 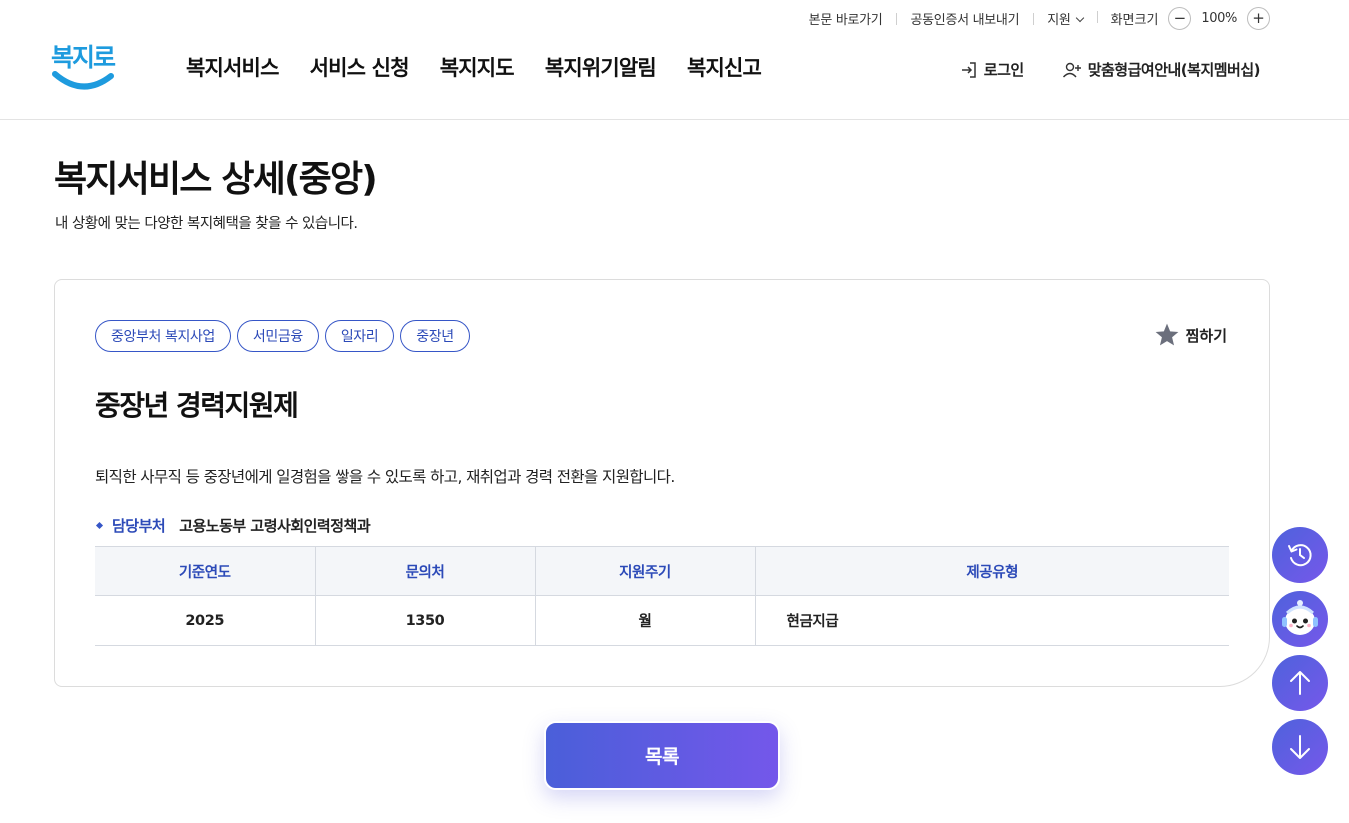 What do you see at coordinates (424, 620) in the screenshot?
I see `cell-contact: 1350` at bounding box center [424, 620].